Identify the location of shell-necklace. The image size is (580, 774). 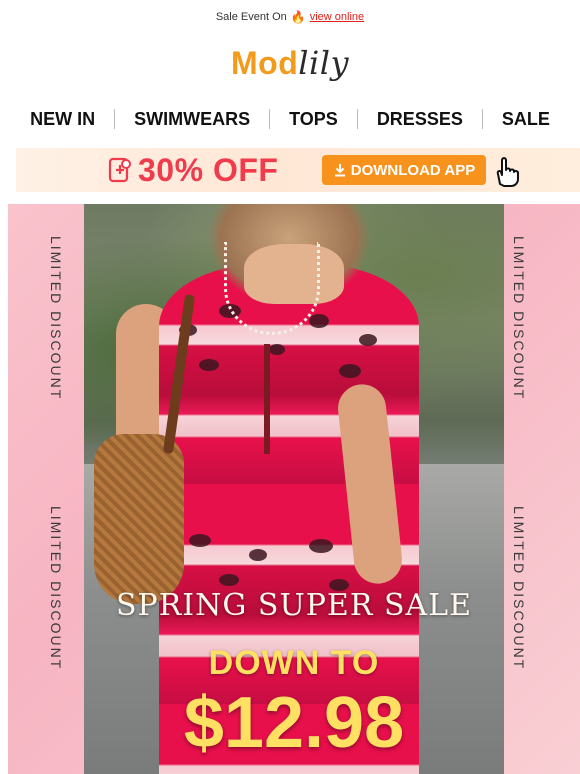
(272, 288).